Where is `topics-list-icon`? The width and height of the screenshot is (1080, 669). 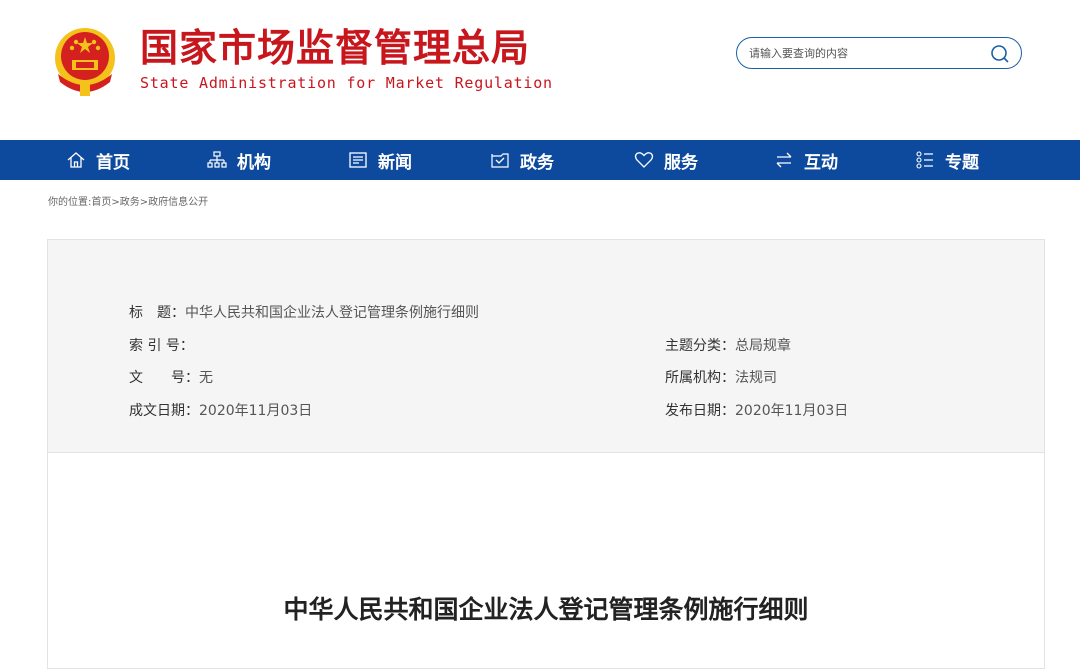
topics-list-icon is located at coordinates (924, 160).